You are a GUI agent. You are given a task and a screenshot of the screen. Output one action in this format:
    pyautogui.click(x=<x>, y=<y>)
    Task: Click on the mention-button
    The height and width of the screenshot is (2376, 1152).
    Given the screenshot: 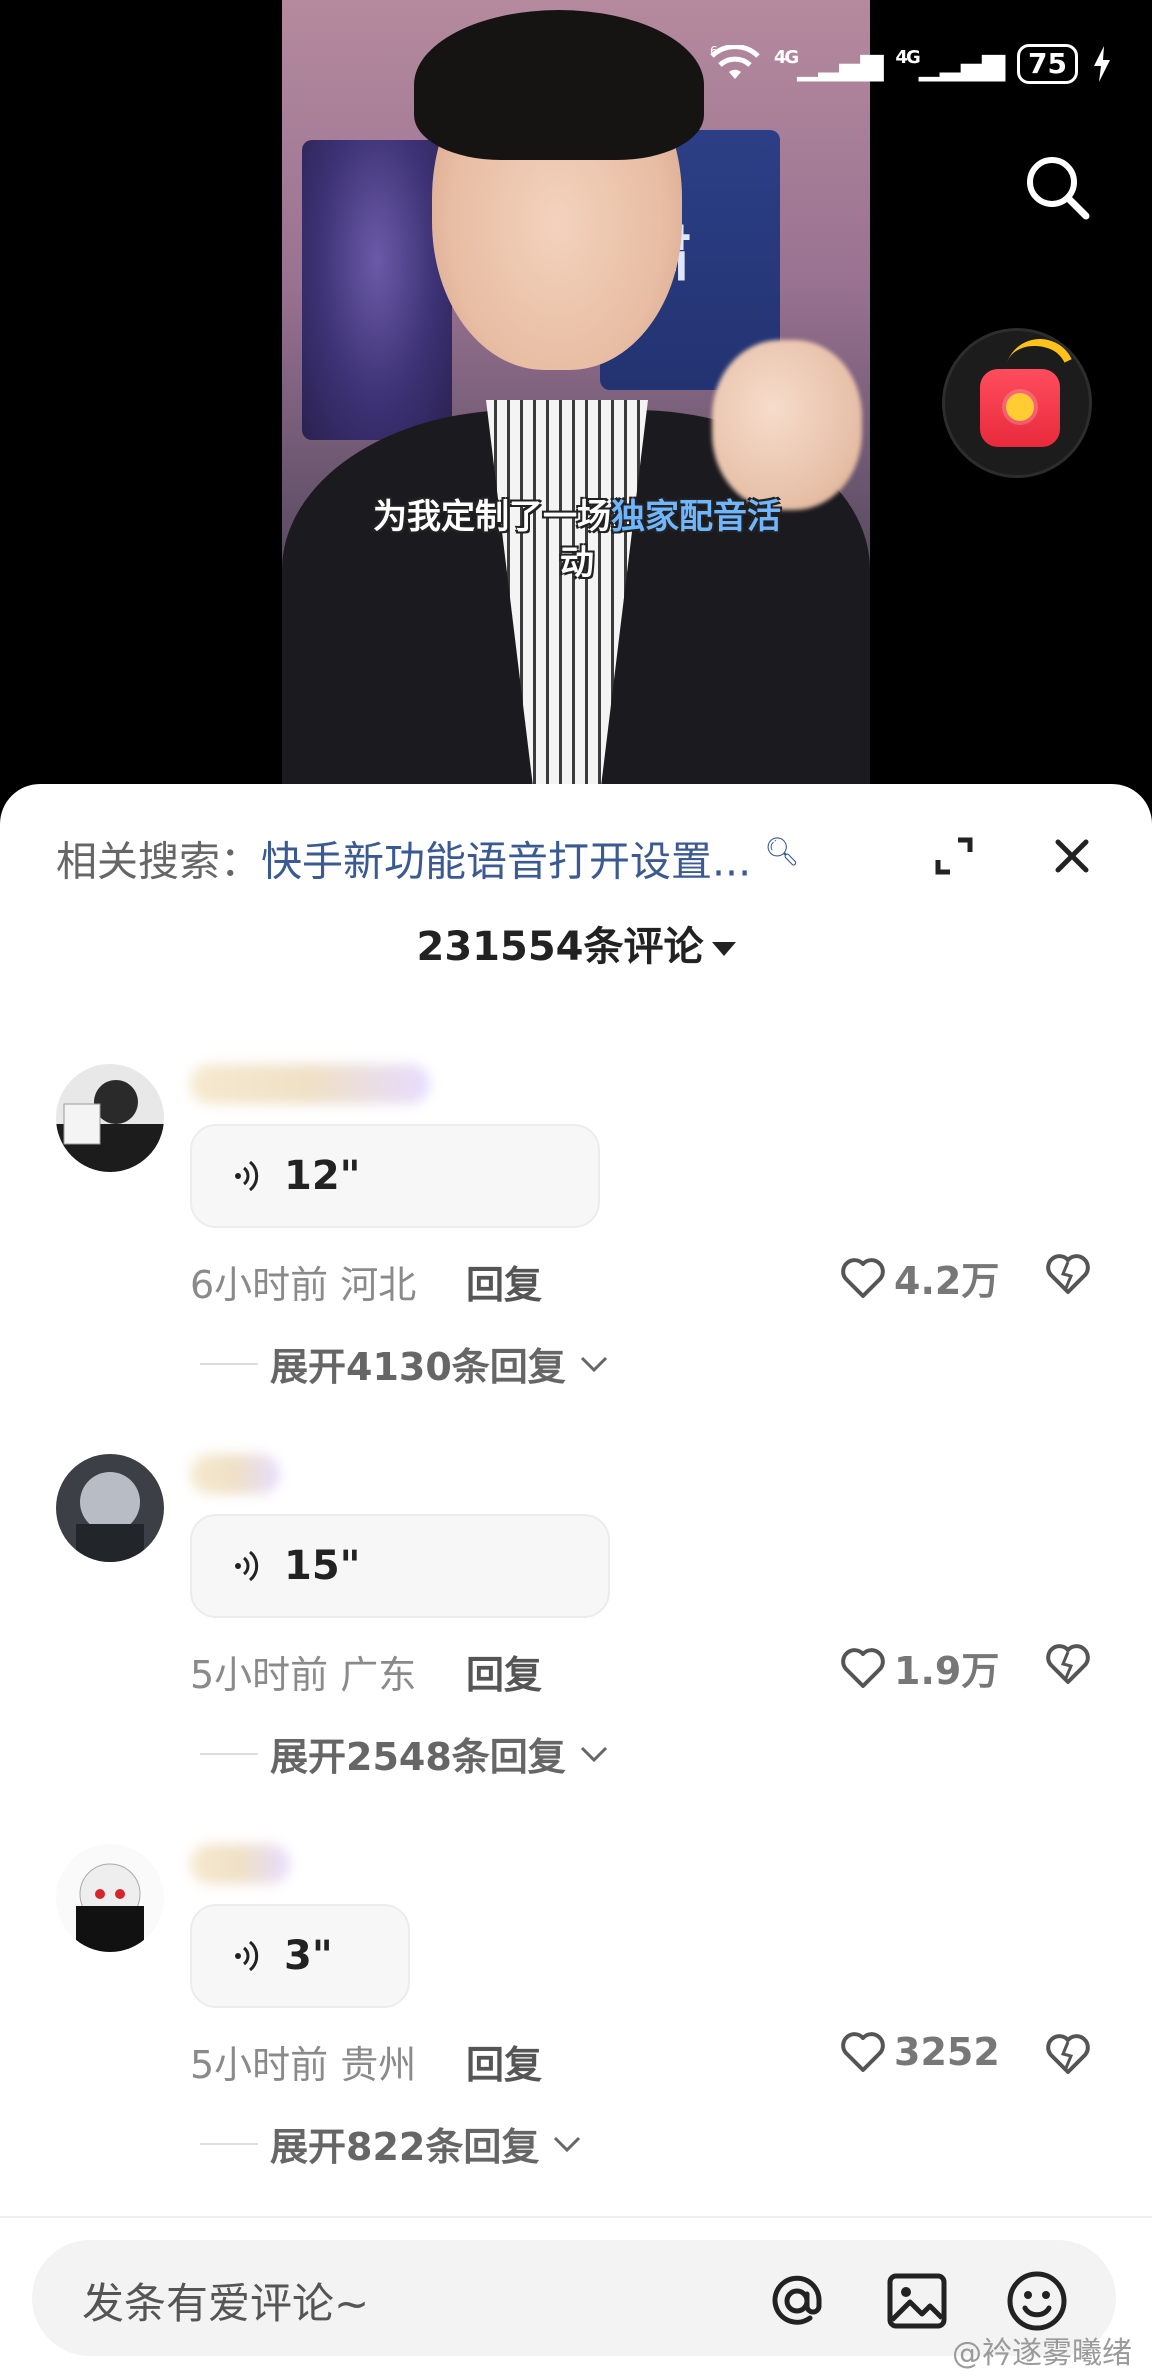 What is the action you would take?
    pyautogui.click(x=797, y=2301)
    